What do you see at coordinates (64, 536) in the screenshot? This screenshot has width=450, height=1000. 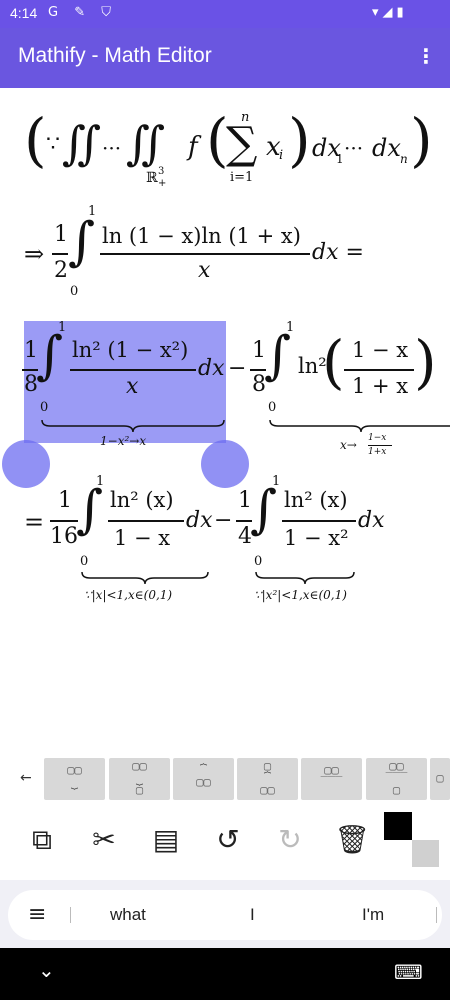 I see `l4-frac-den: 16` at bounding box center [64, 536].